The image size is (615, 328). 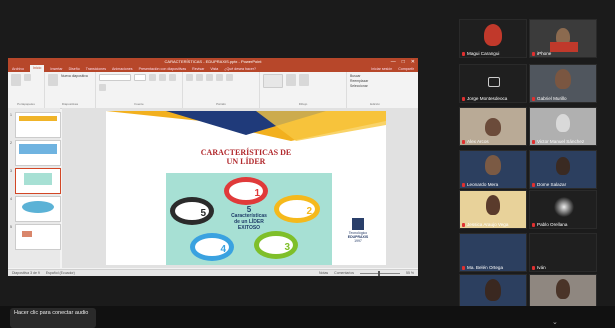 I want to click on participant-tile: Dome Salazar, so click(x=563, y=169).